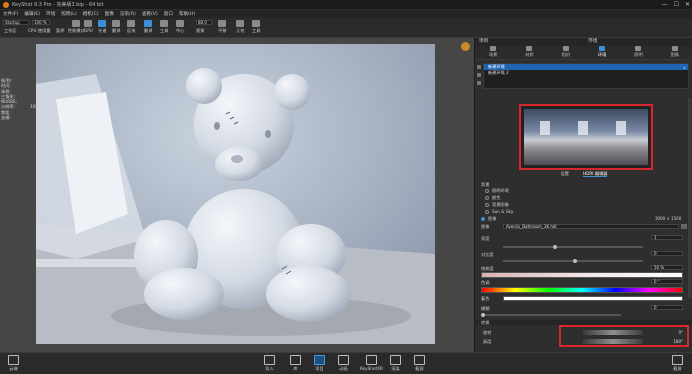  Describe the element at coordinates (58, 5) in the screenshot. I see `window-title: KeyShot 9.3 Pro - 完美版3.bip - 64 bit` at that location.